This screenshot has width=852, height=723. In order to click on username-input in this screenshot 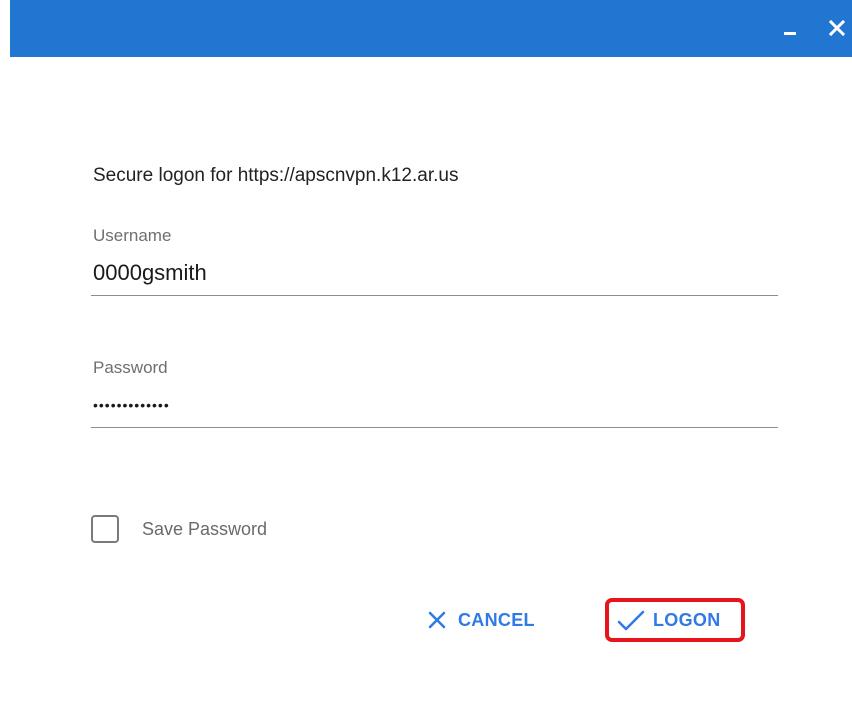, I will do `click(434, 273)`.